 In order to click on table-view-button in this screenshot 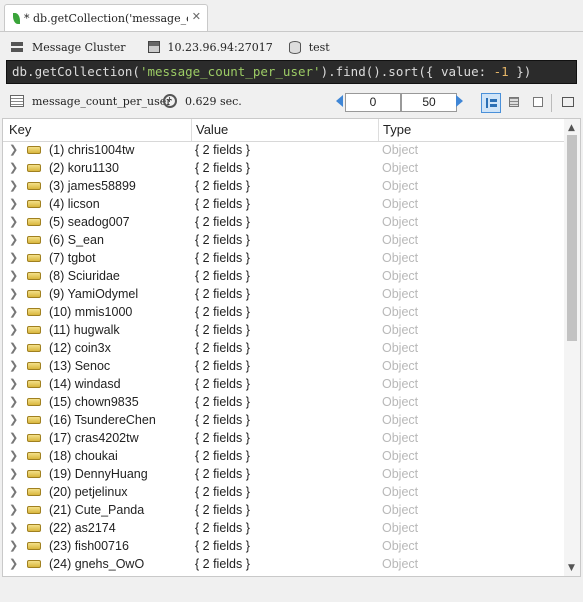, I will do `click(515, 103)`.